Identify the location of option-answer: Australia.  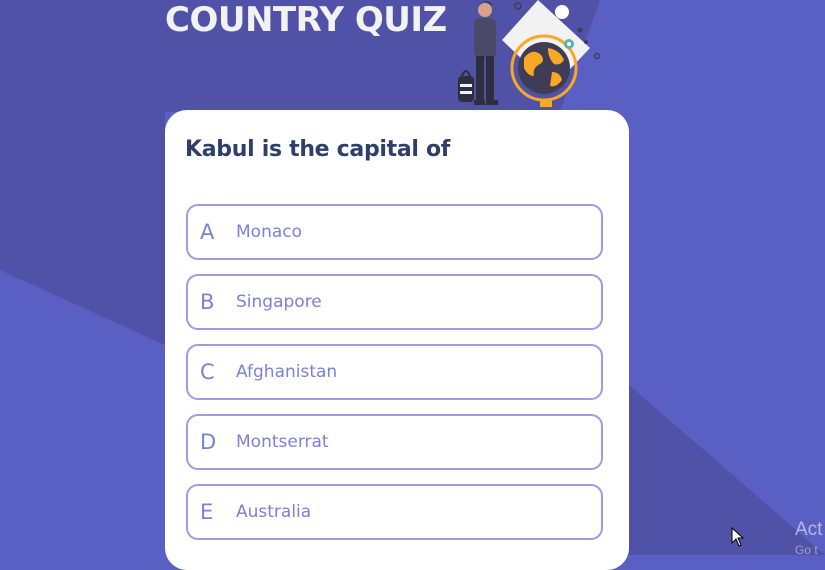
(274, 512).